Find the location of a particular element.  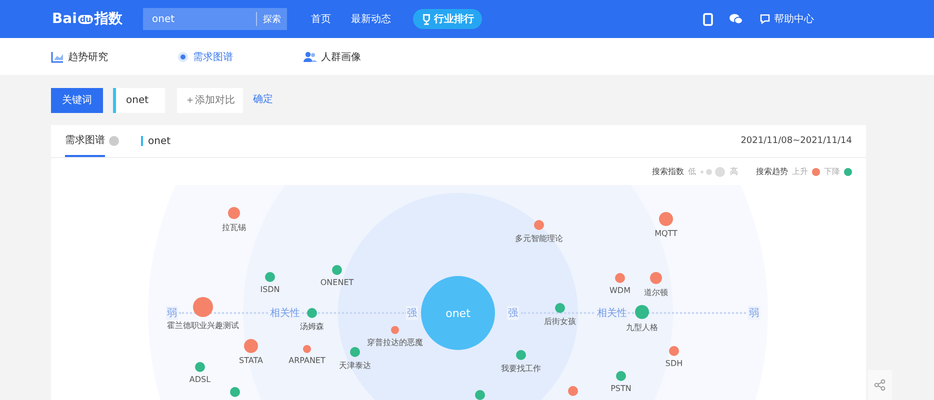

logo-badge: du is located at coordinates (86, 19).